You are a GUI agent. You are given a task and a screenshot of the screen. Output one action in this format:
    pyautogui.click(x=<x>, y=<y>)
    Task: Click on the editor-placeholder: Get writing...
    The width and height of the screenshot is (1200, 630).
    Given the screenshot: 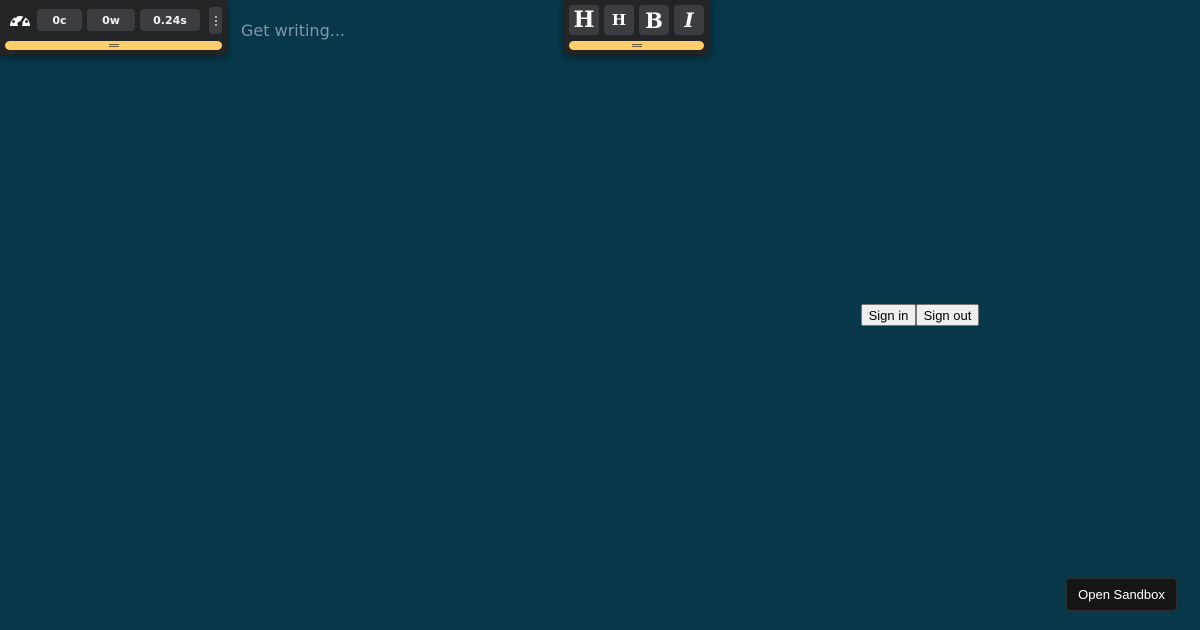 What is the action you would take?
    pyautogui.click(x=293, y=30)
    